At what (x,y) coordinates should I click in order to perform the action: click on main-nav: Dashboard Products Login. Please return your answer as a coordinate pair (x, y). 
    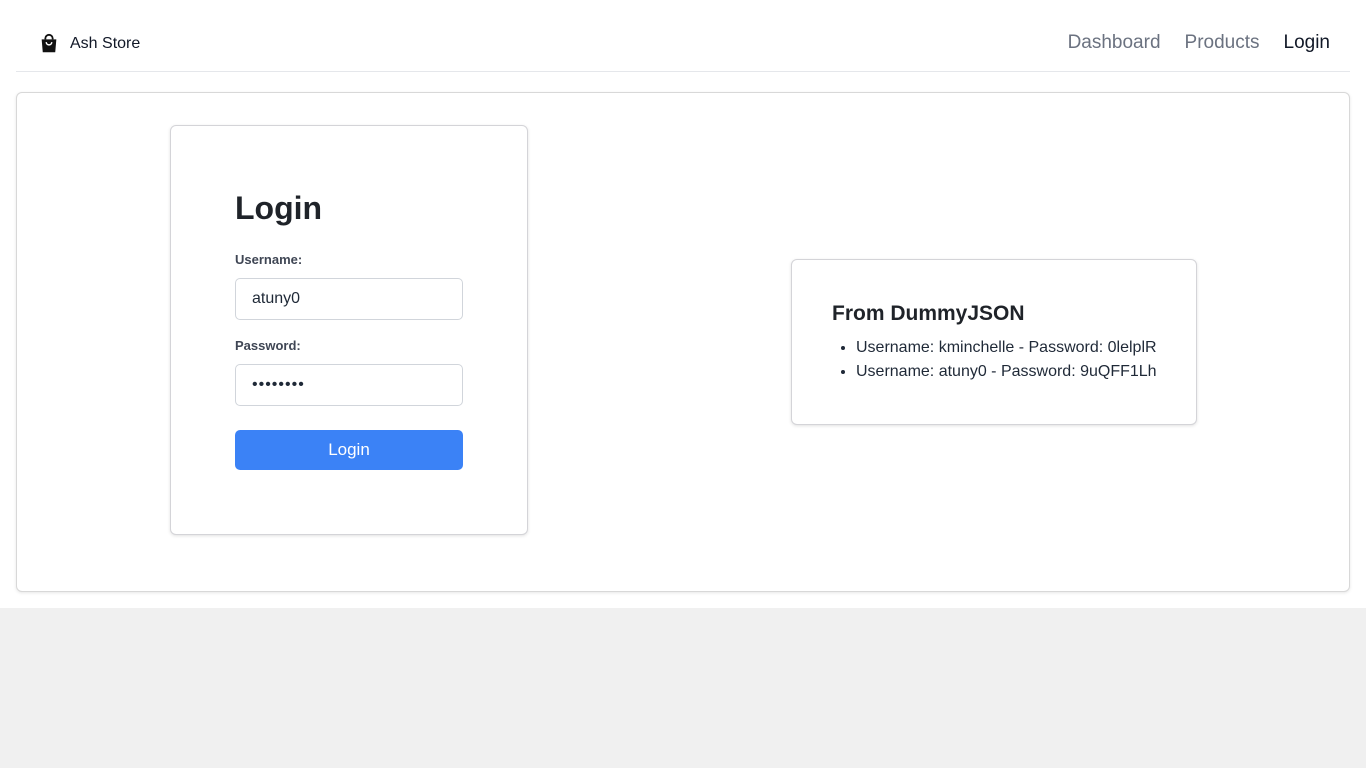
    Looking at the image, I should click on (1199, 43).